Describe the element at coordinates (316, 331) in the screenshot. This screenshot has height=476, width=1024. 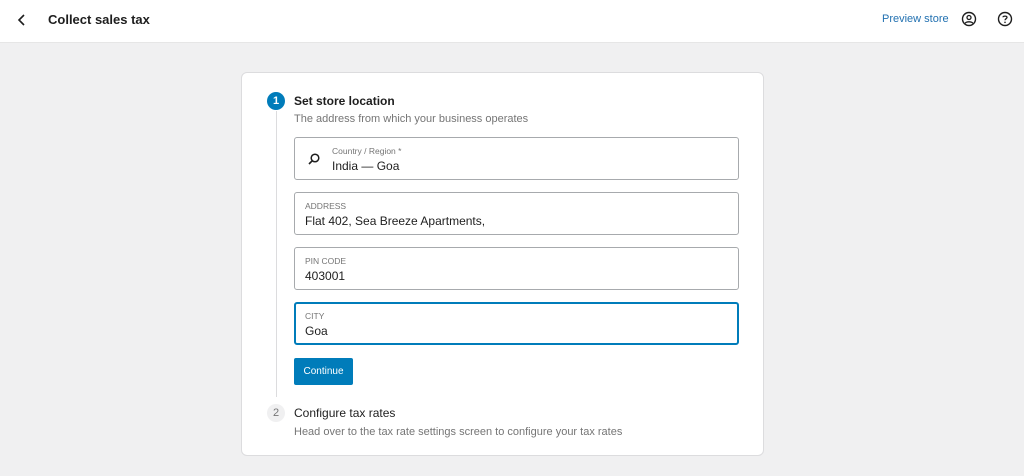
I see `city-value: Goa` at that location.